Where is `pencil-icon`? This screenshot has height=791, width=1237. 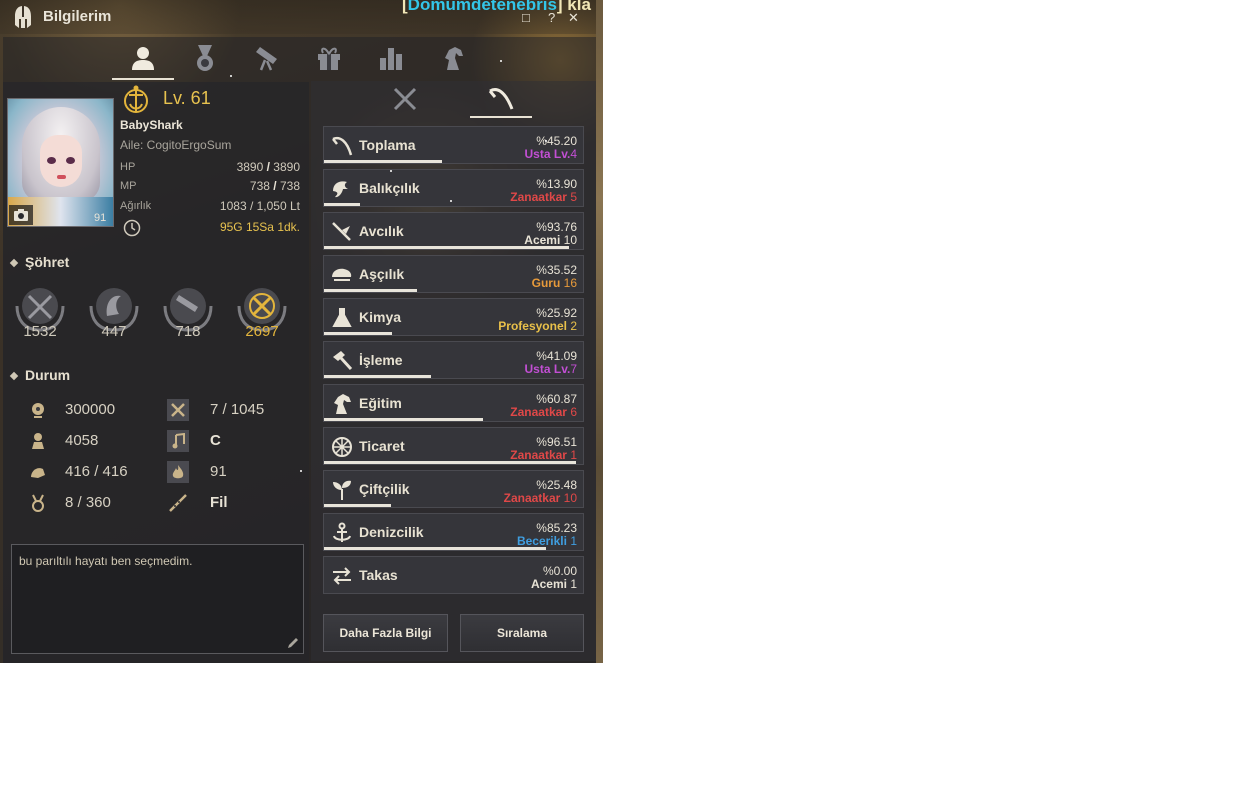
pencil-icon is located at coordinates (293, 643).